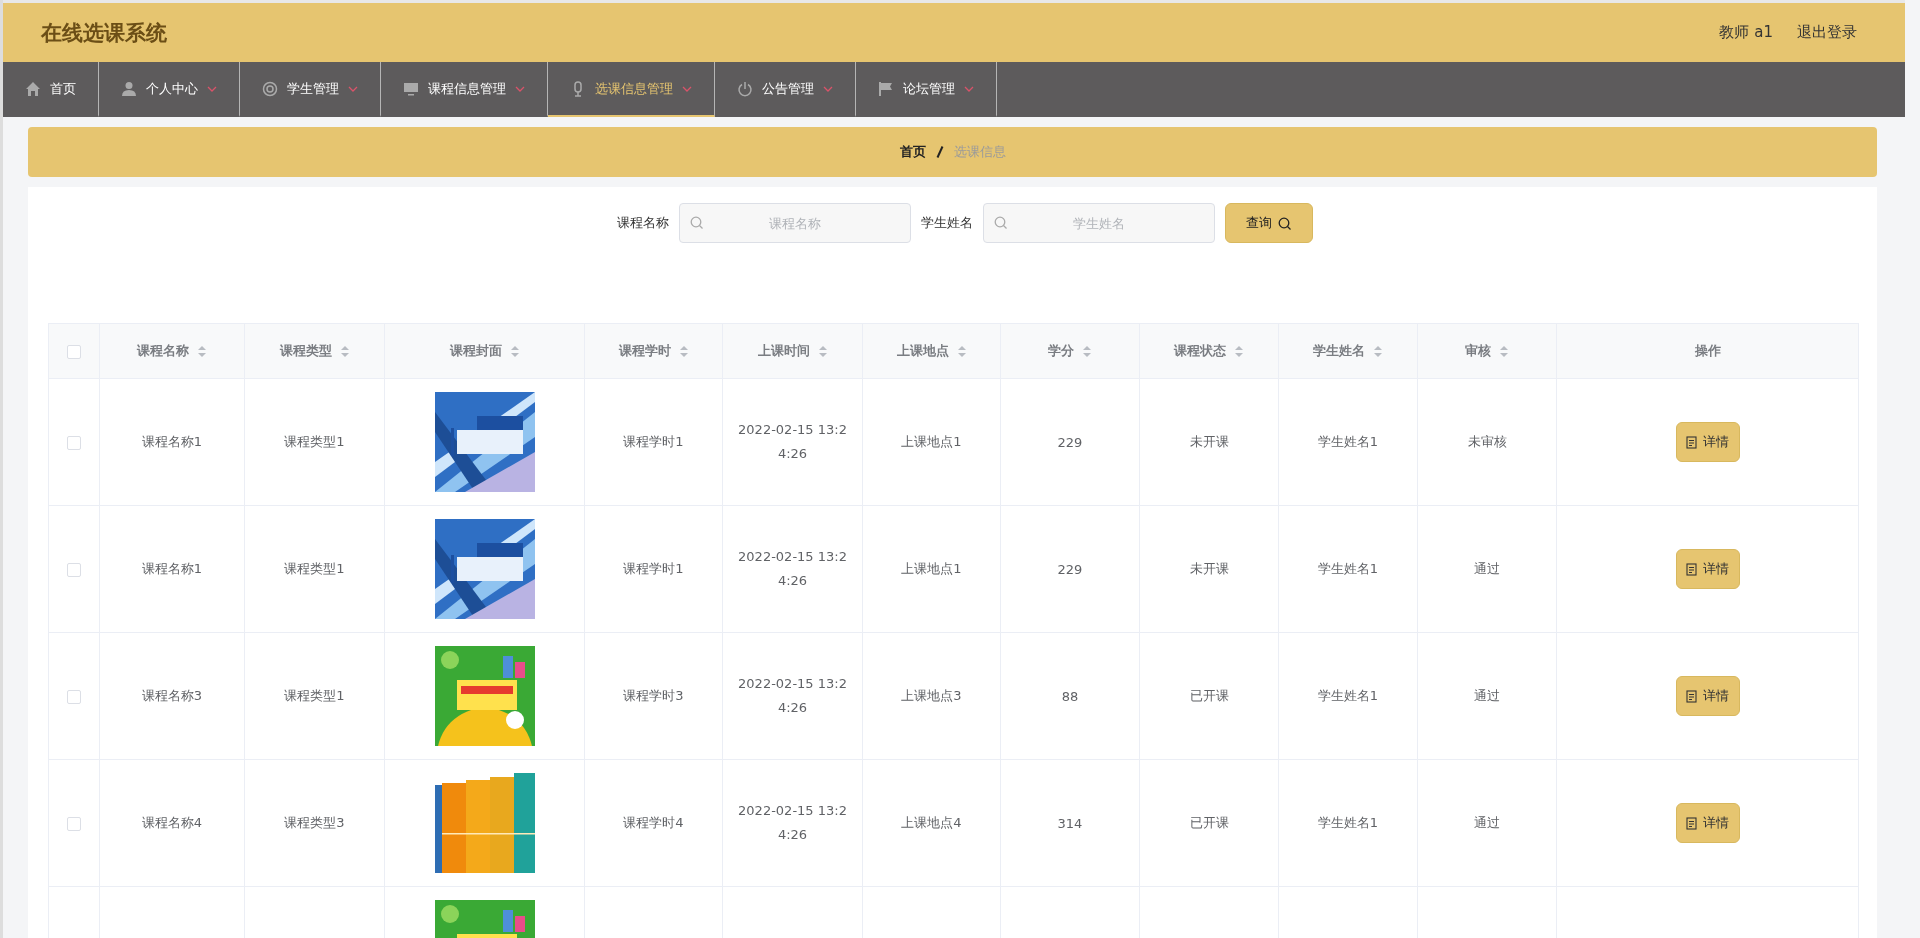  I want to click on slash-separator-icon, so click(939, 152).